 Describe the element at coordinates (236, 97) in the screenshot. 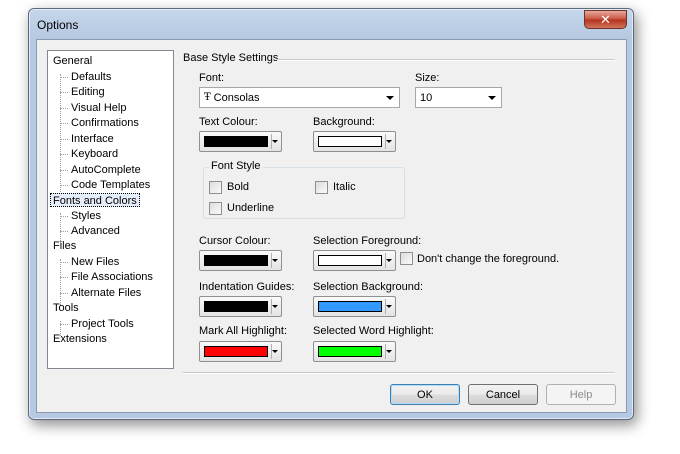

I see `font-value: Consolas` at that location.